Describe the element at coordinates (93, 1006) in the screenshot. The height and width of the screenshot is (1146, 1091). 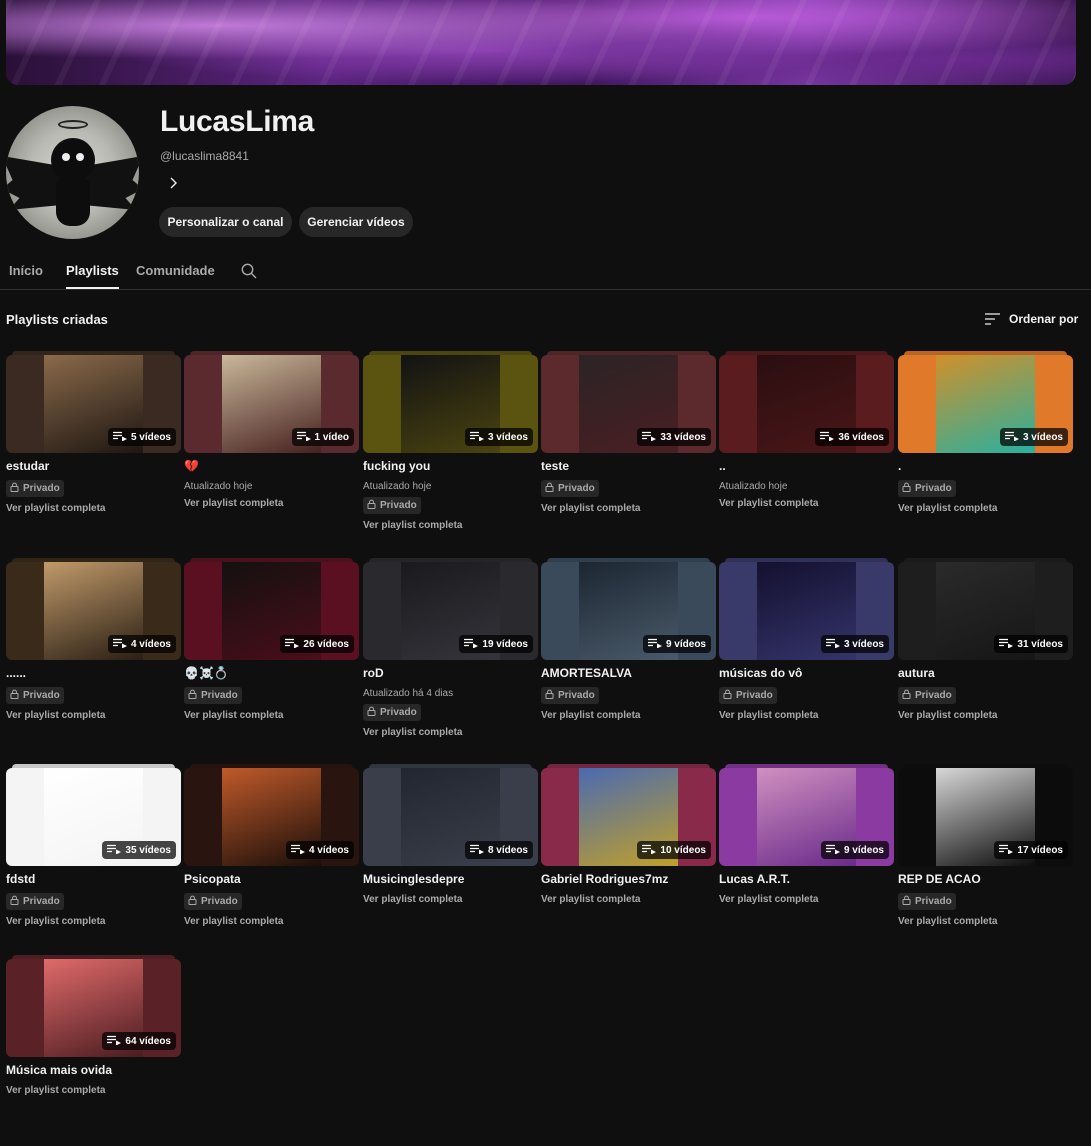
I see `playlist-thumbnail: 64 vídeos` at that location.